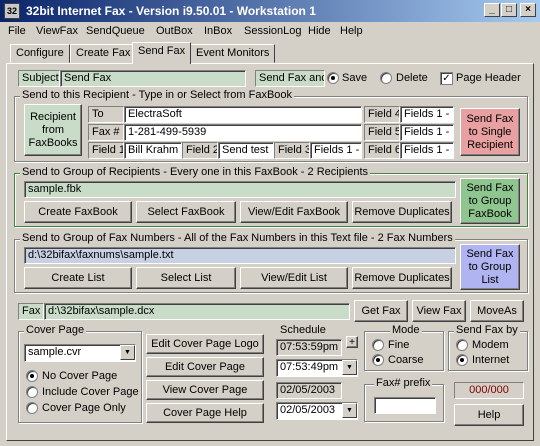  What do you see at coordinates (115, 31) in the screenshot?
I see `menu-sendqueue: SendQueue` at bounding box center [115, 31].